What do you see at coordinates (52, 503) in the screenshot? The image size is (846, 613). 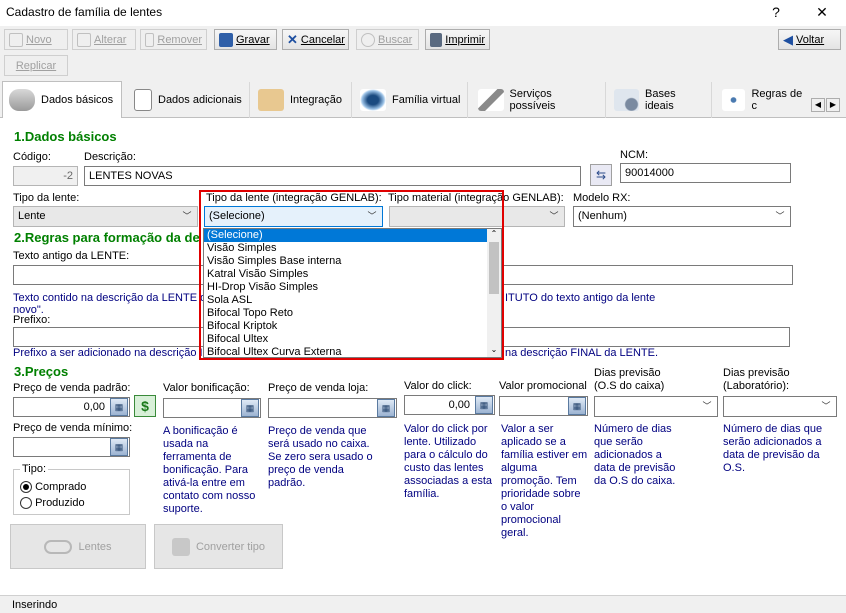 I see `produzido-radio: Produzido` at bounding box center [52, 503].